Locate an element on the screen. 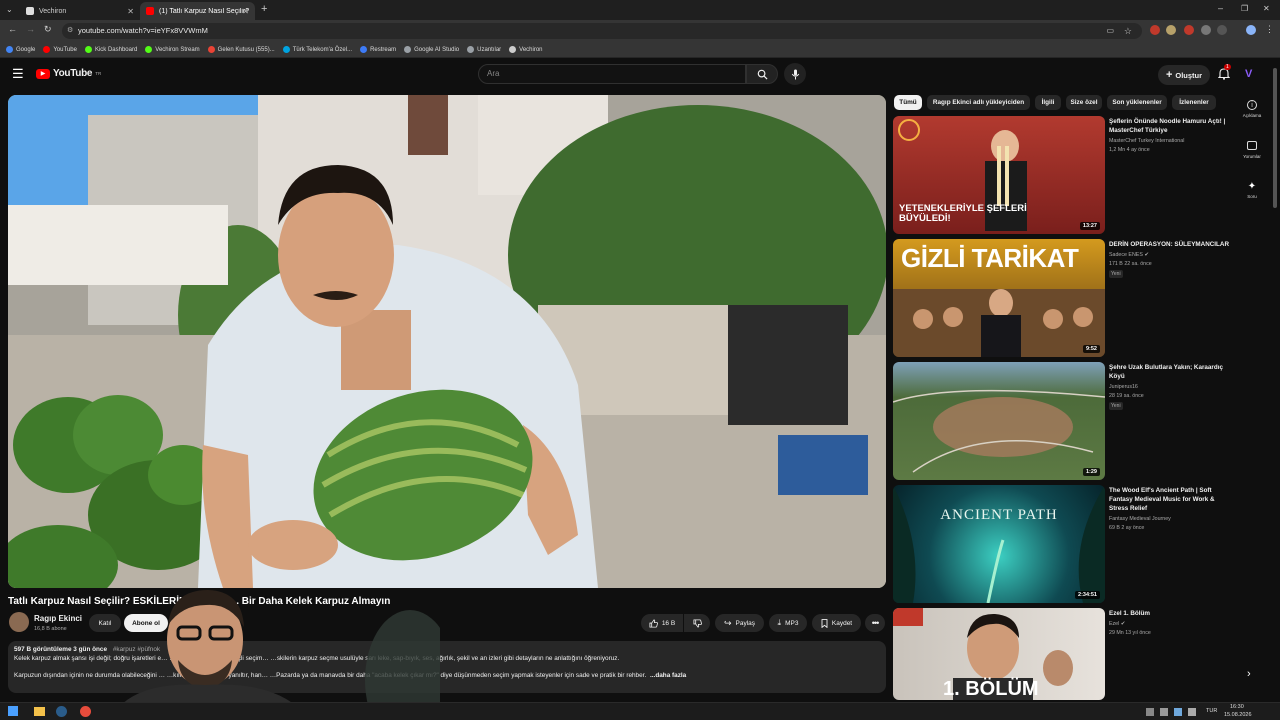  bookmark-google-ai-studio: Google AI Studio is located at coordinates (431, 49).